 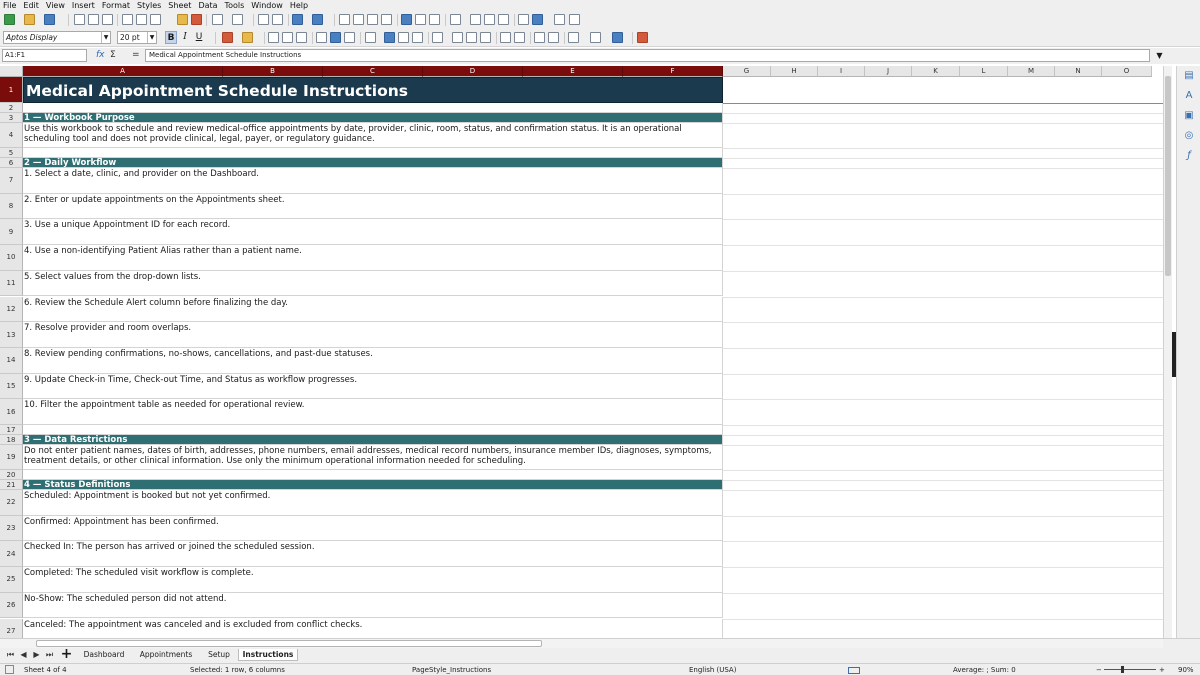 What do you see at coordinates (66, 654) in the screenshot?
I see `add-sheet-button: +` at bounding box center [66, 654].